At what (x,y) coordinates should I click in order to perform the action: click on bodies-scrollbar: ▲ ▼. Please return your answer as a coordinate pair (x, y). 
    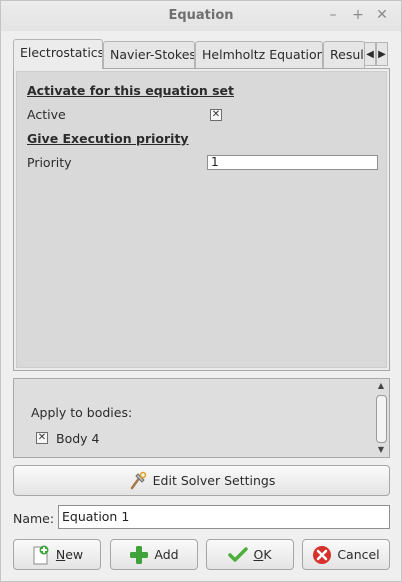
    Looking at the image, I should click on (381, 418).